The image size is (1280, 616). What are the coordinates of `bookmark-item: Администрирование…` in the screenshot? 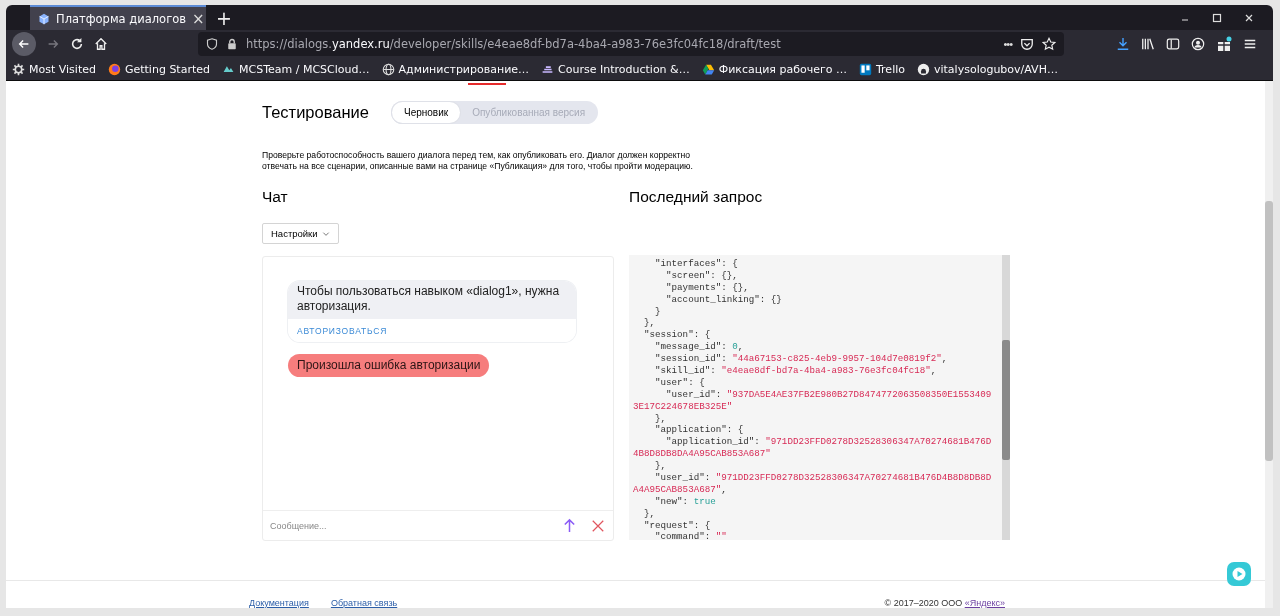 It's located at (455, 69).